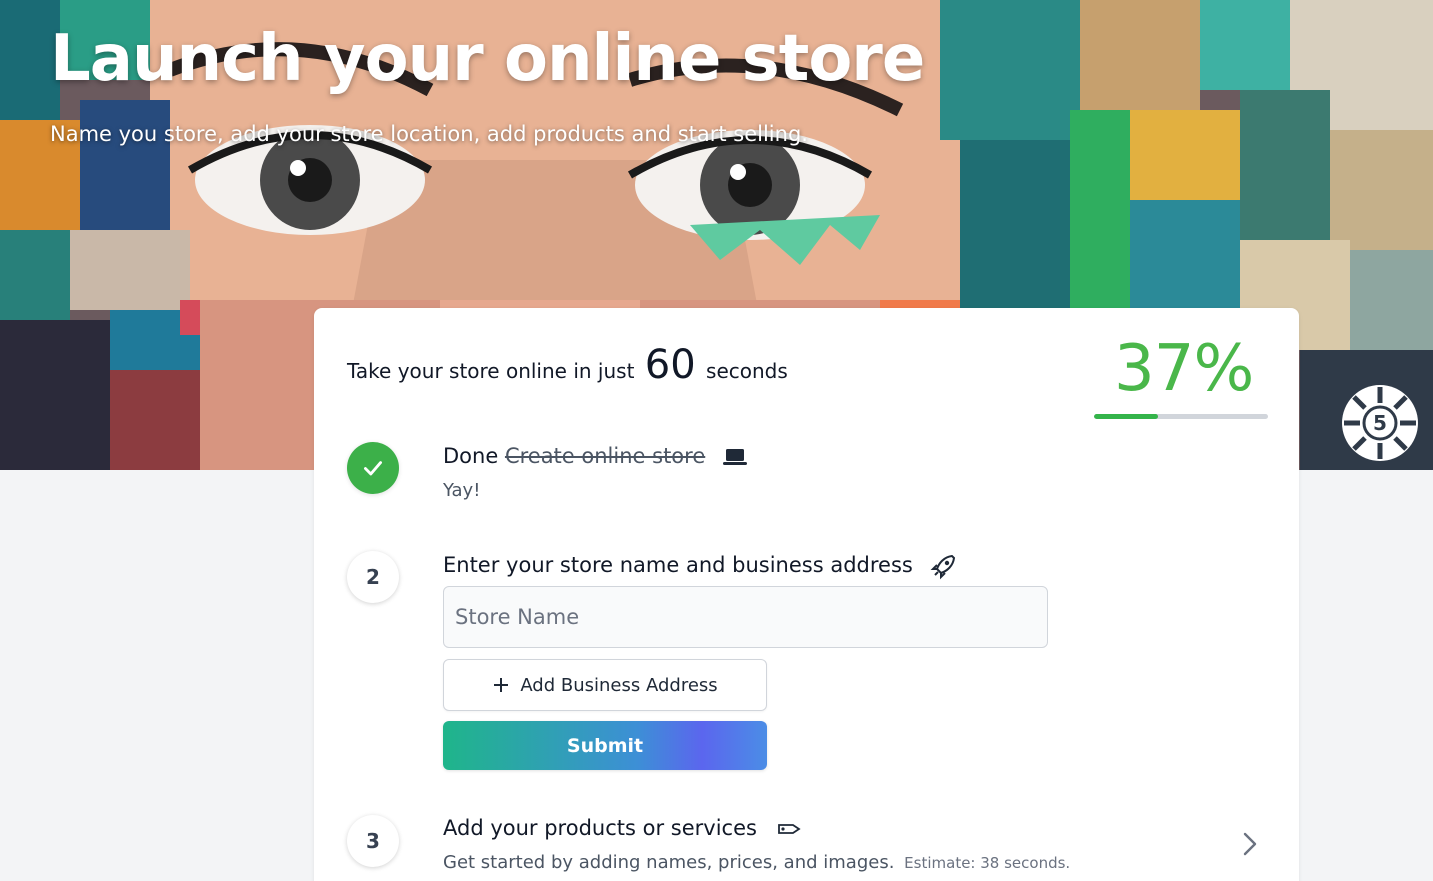 The height and width of the screenshot is (881, 1433). What do you see at coordinates (487, 59) in the screenshot?
I see `hero-title: Launch your online store` at bounding box center [487, 59].